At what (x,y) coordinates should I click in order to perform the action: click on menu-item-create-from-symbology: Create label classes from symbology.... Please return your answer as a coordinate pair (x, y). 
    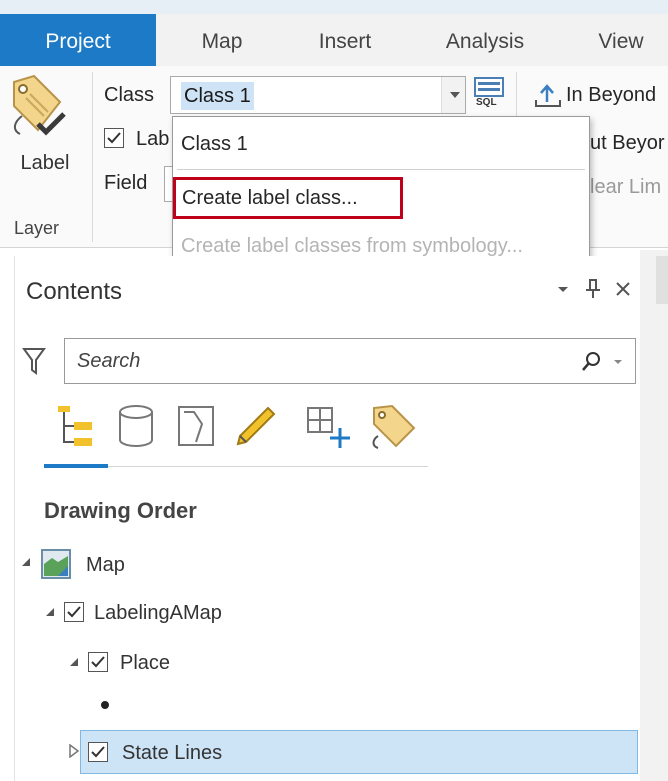
    Looking at the image, I should click on (352, 246).